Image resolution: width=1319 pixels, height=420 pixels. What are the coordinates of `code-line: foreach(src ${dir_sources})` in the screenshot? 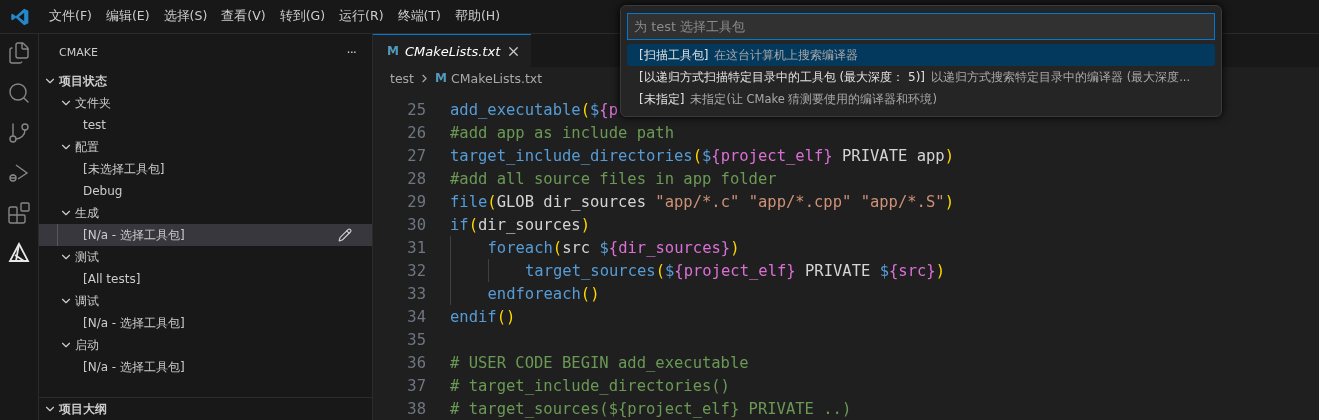 It's located at (613, 247).